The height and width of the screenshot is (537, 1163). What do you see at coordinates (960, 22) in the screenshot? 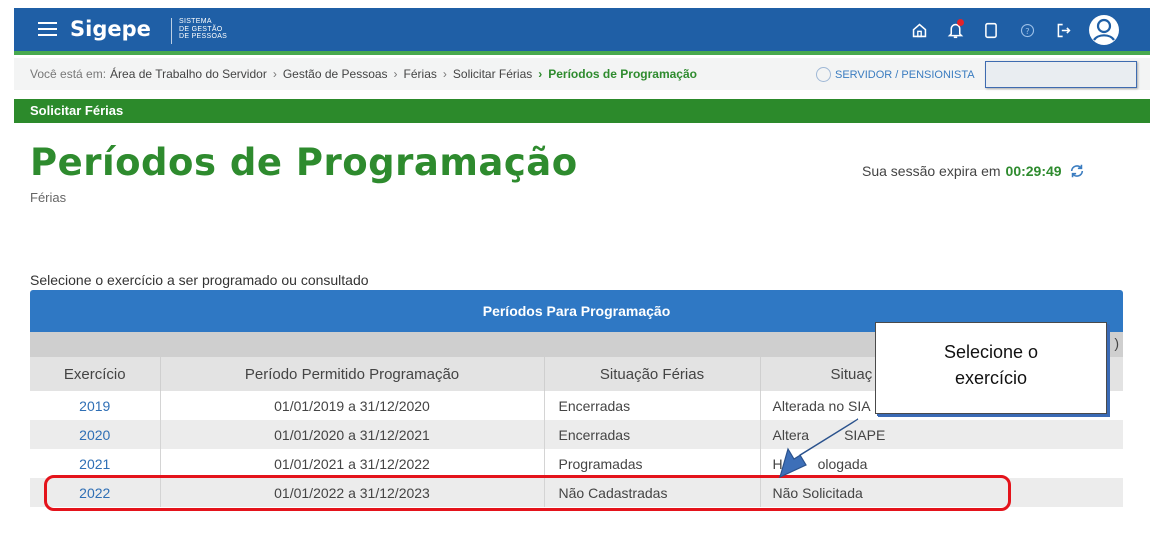
I see `notification-badge` at bounding box center [960, 22].